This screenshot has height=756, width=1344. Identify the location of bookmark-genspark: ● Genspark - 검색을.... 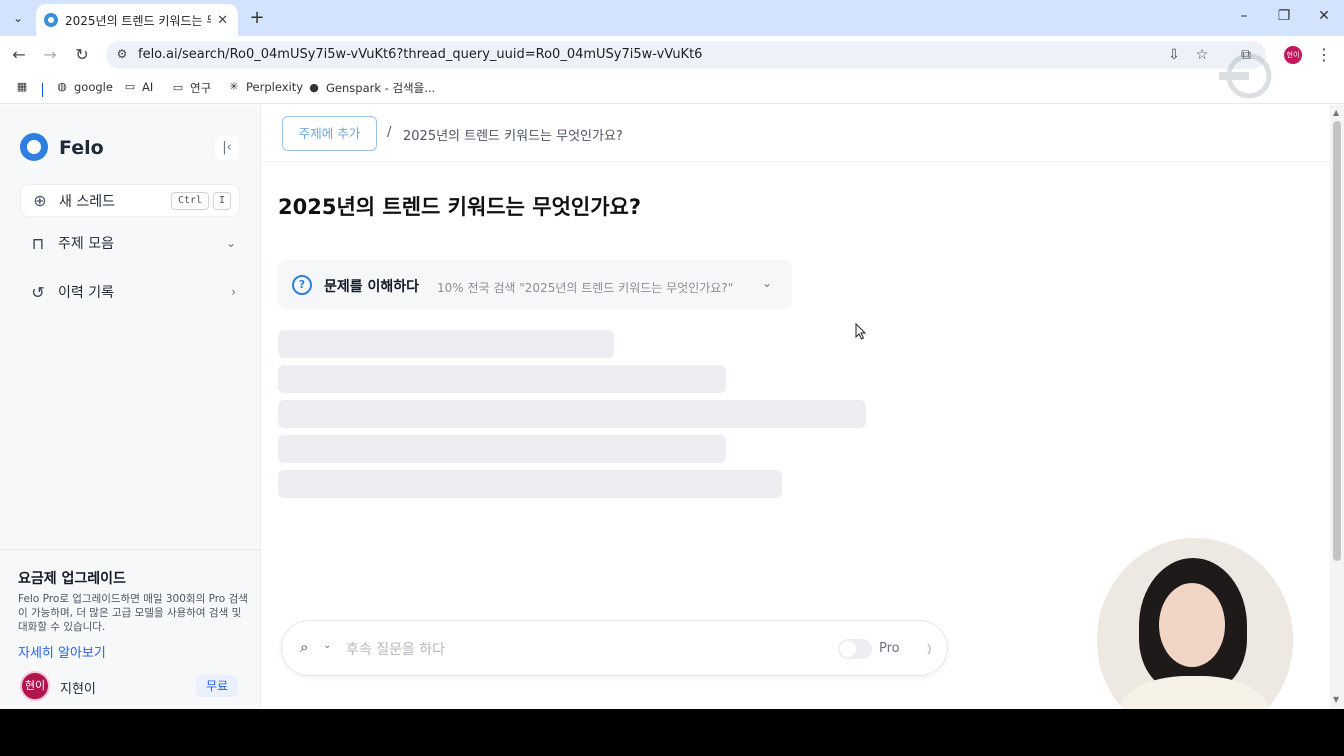
(371, 88).